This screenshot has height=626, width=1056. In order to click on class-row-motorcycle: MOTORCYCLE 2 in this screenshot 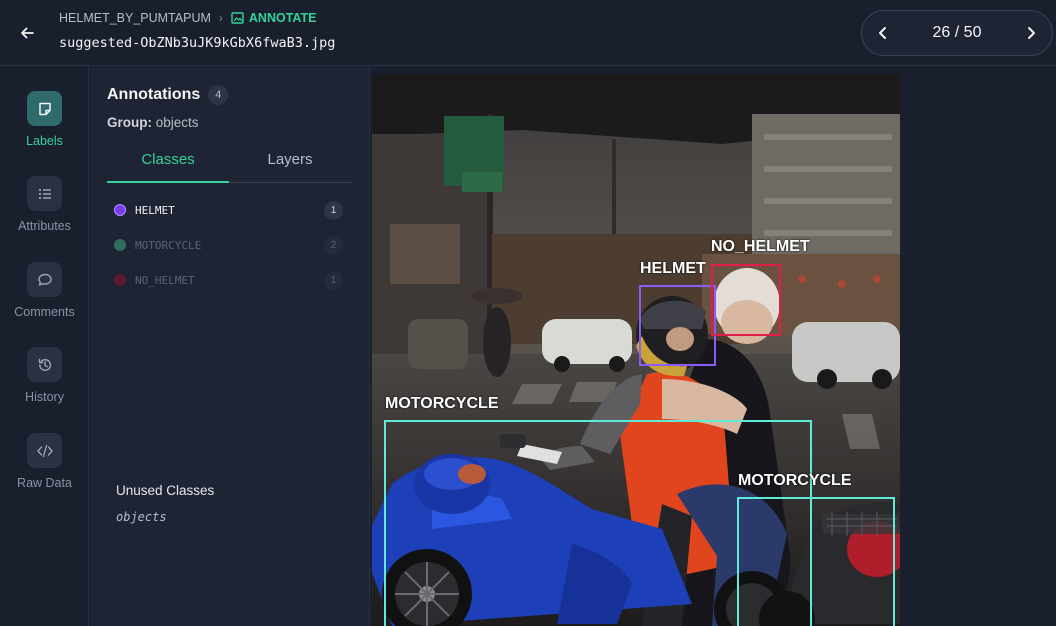, I will do `click(228, 245)`.